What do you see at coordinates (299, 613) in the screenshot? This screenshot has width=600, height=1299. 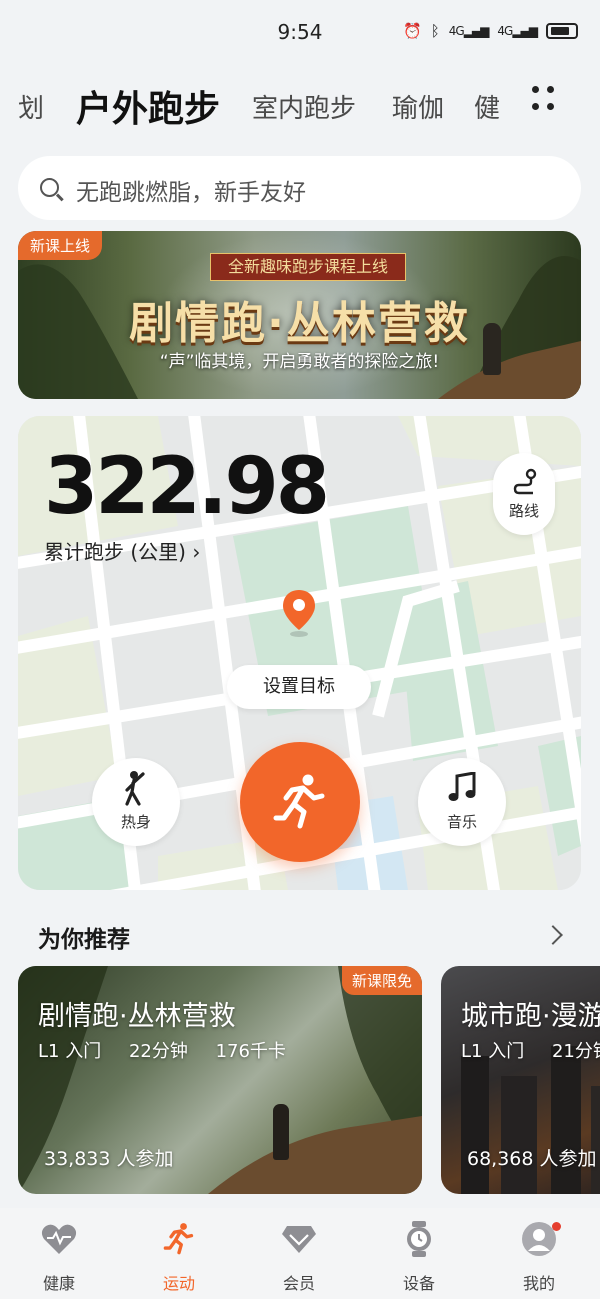 I see `location-pin-icon` at bounding box center [299, 613].